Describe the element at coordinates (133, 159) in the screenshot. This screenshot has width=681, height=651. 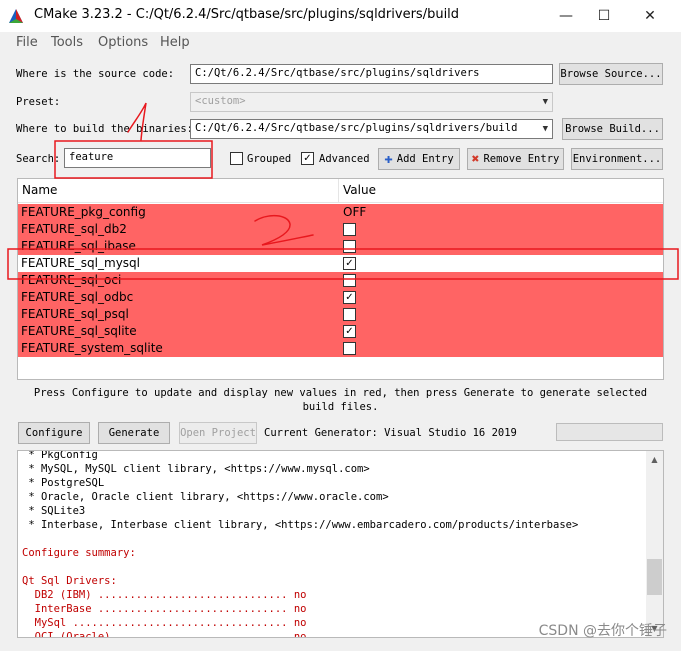
I see `search-highlight-box` at that location.